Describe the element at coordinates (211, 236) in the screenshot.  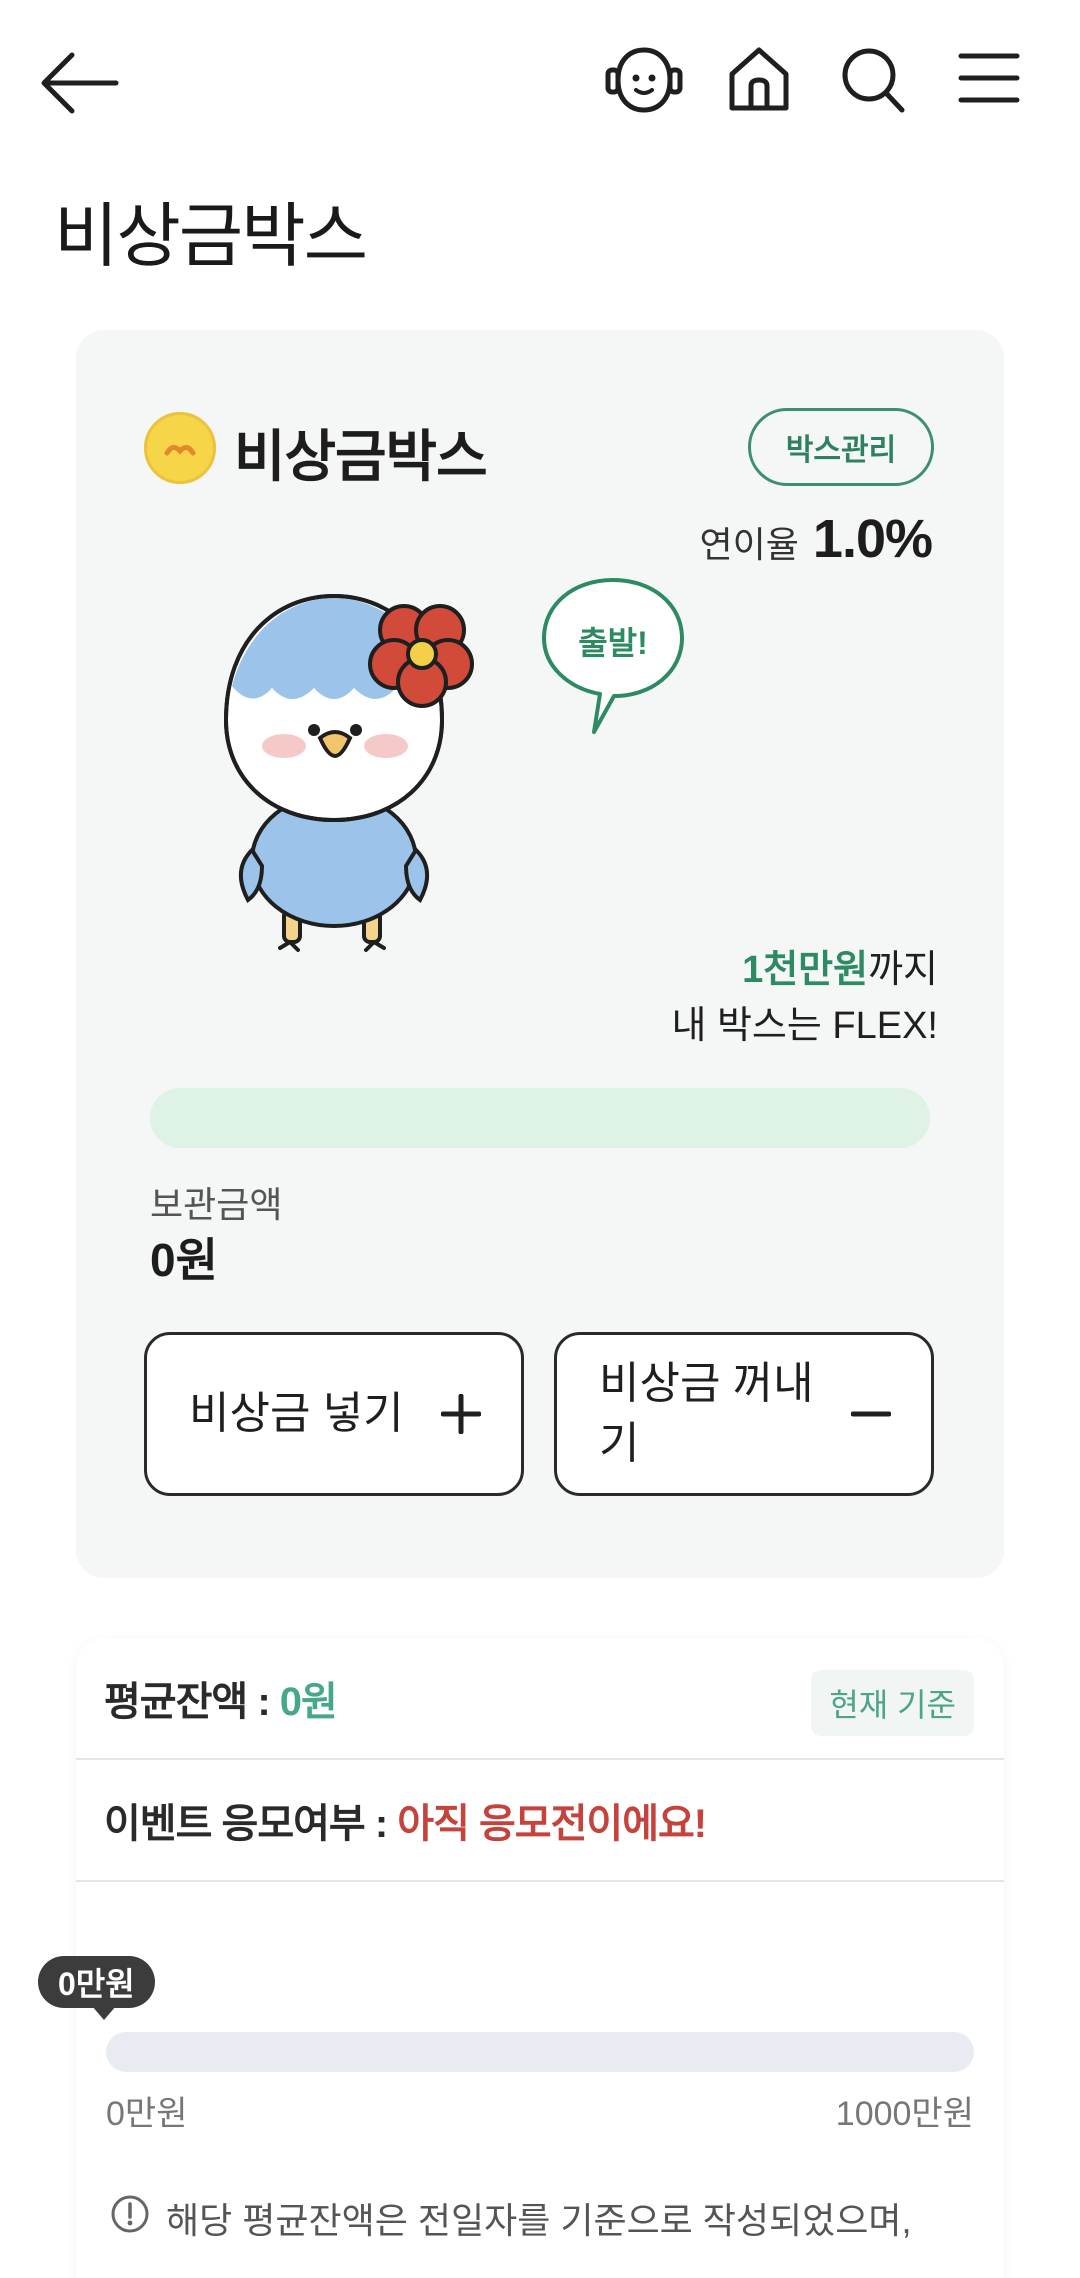
I see `page-title: 비상금박스` at that location.